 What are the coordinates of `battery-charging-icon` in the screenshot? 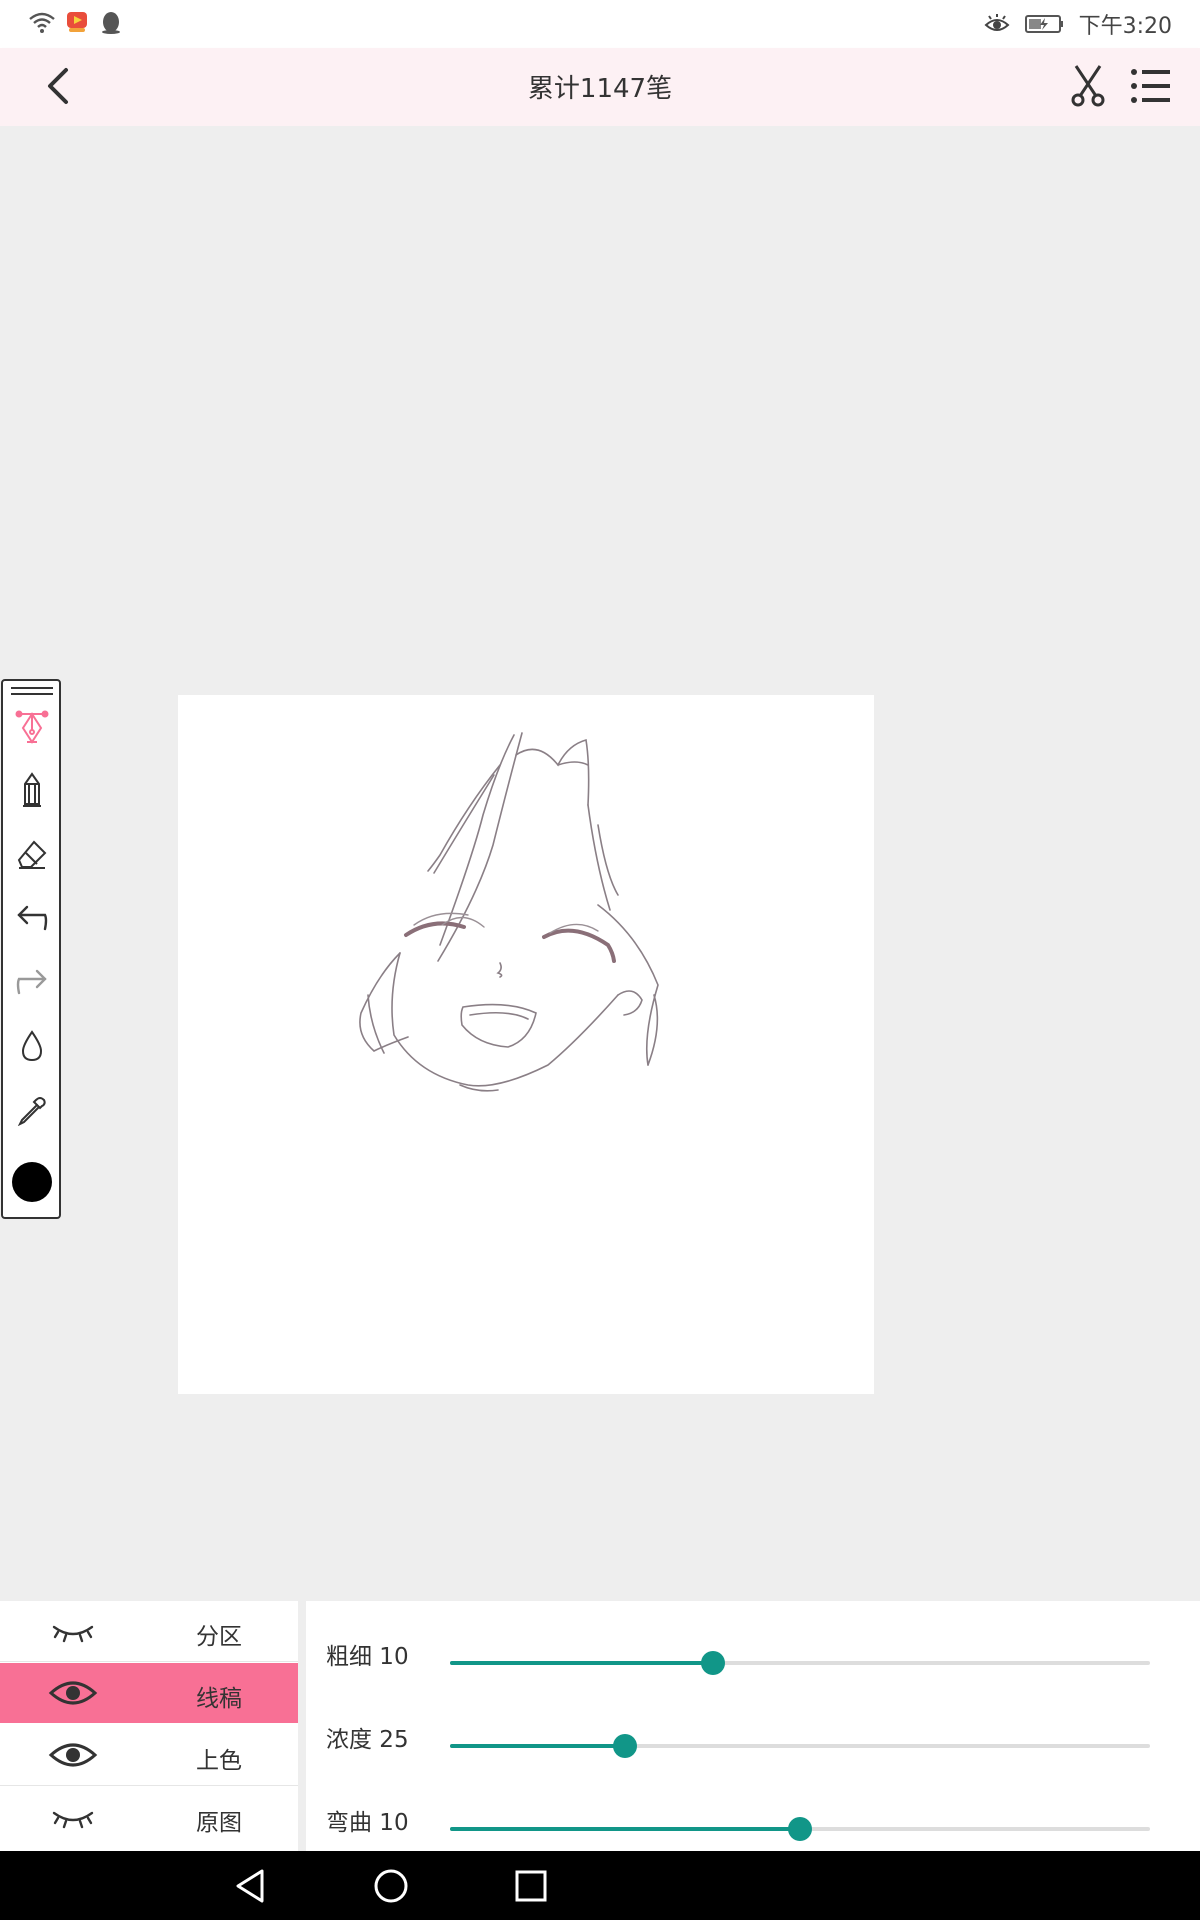 It's located at (1043, 24).